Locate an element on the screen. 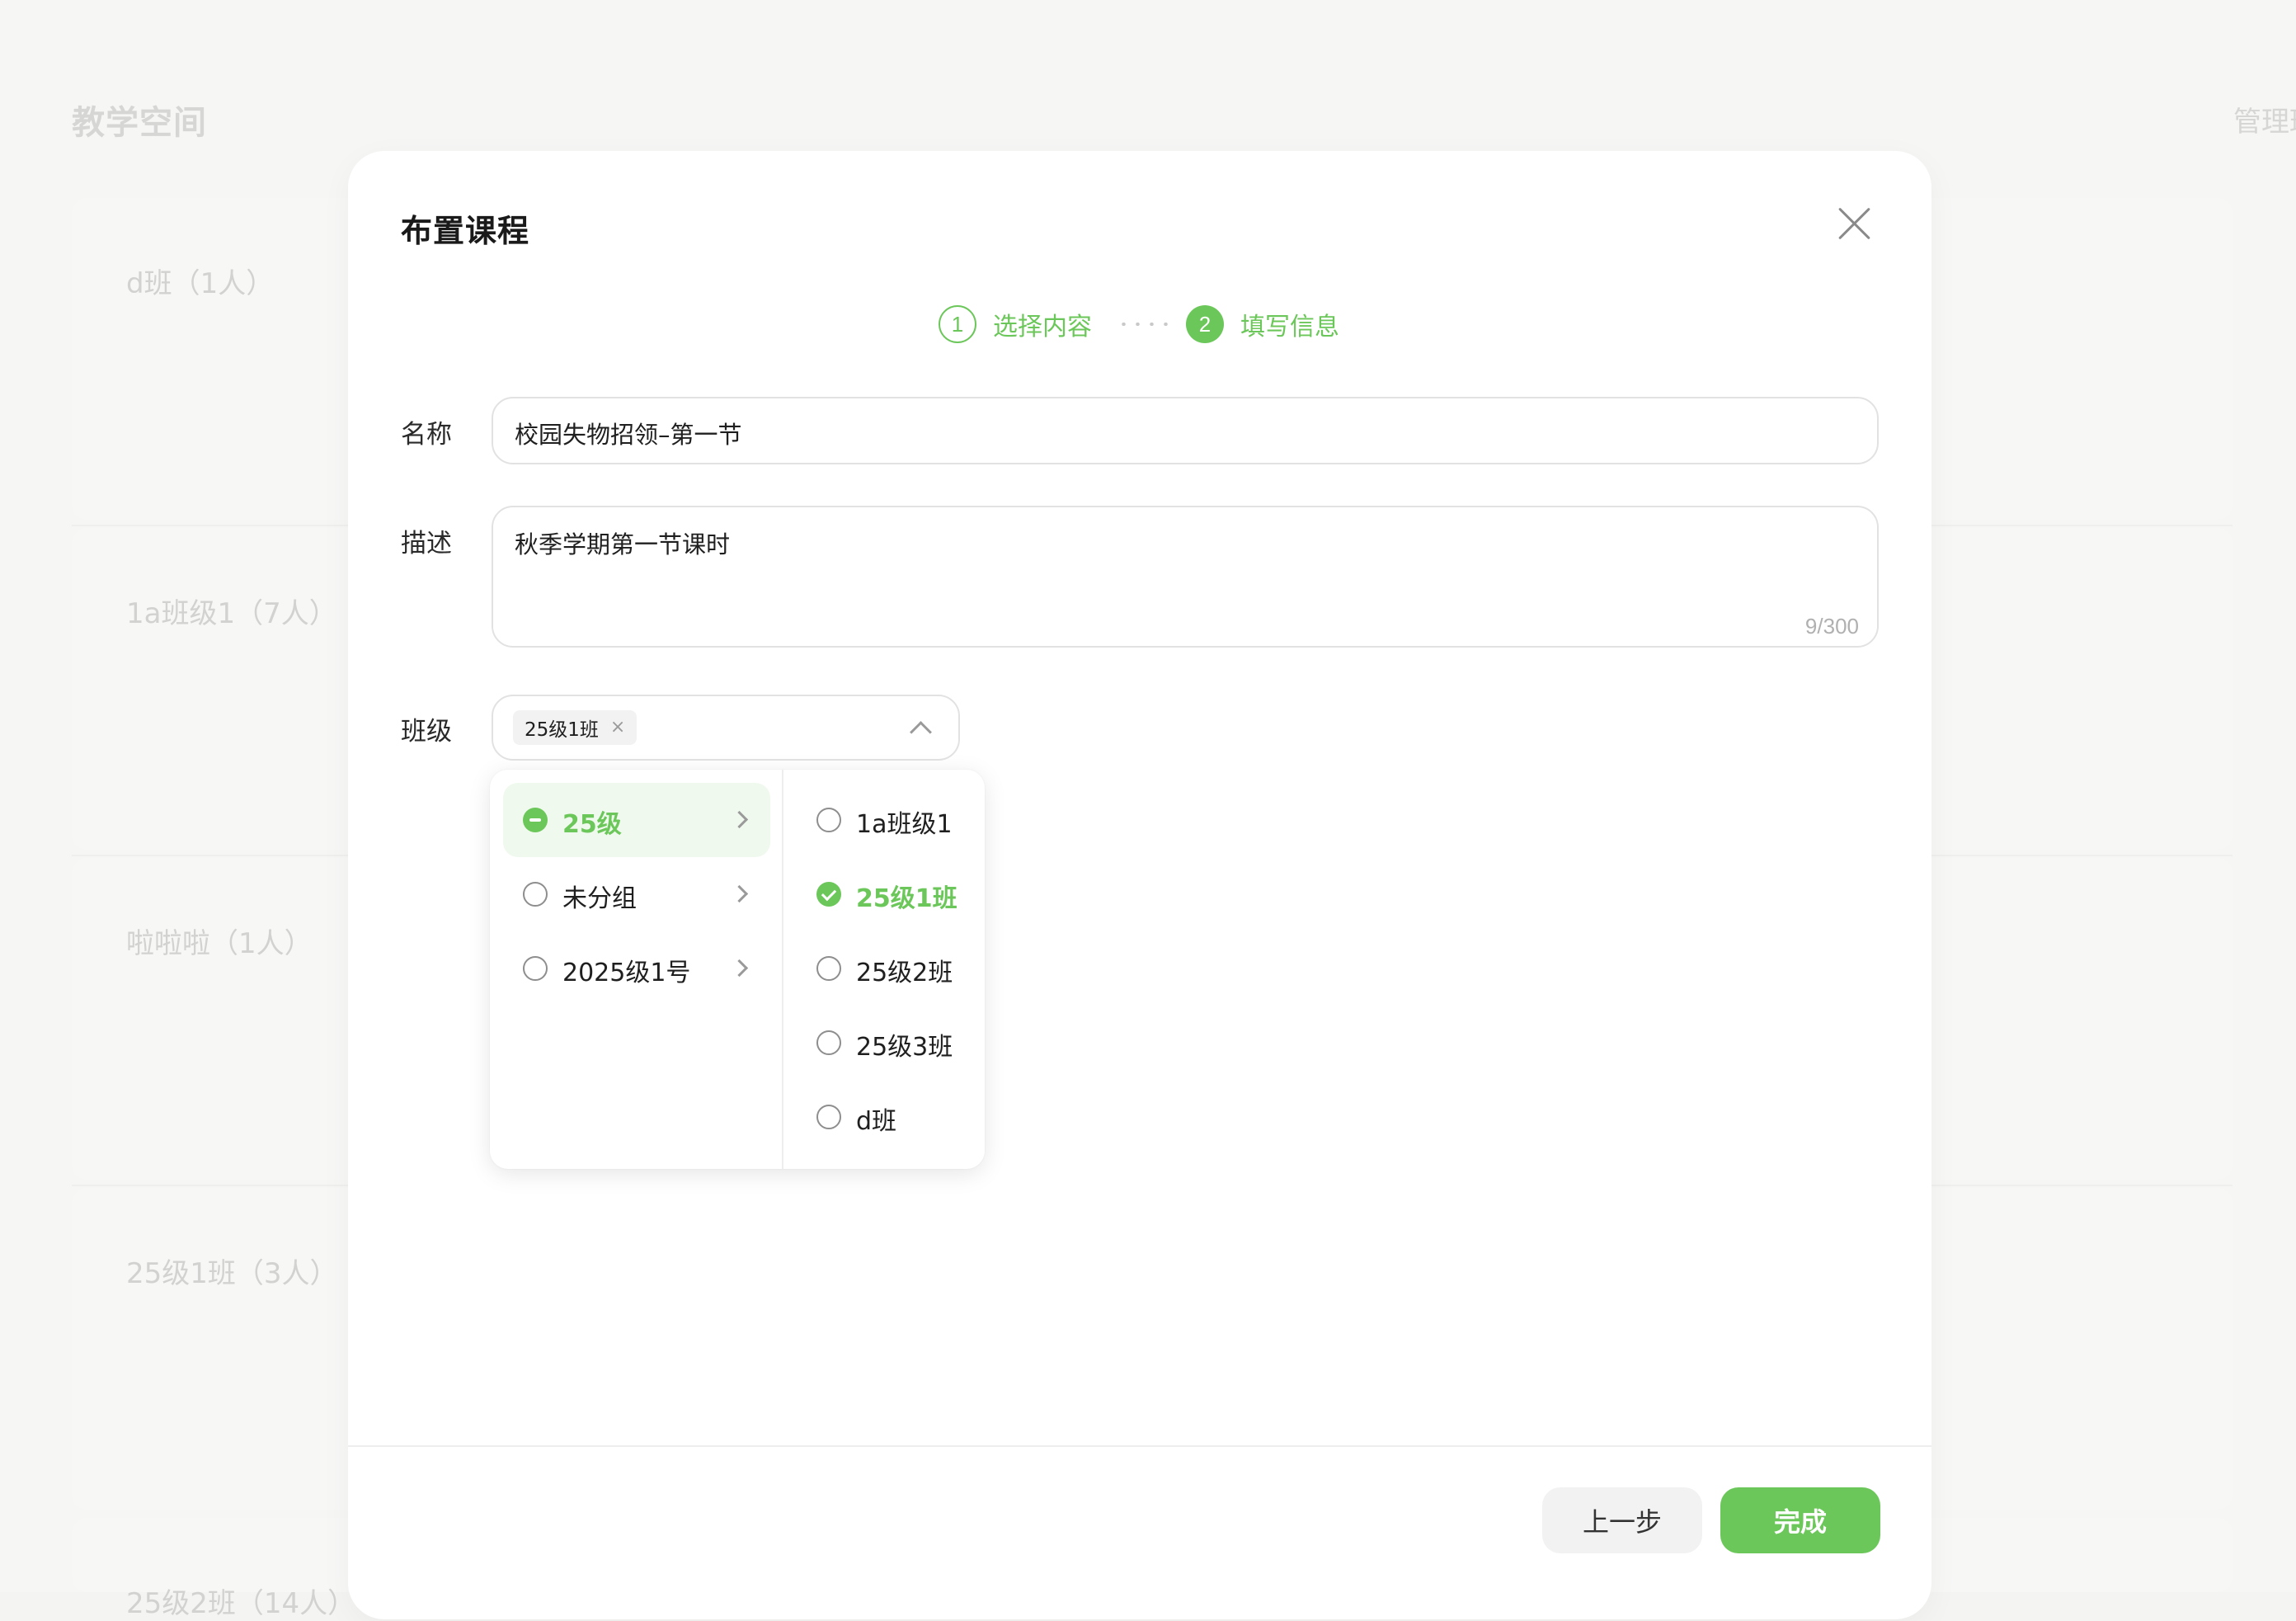 Image resolution: width=2296 pixels, height=1621 pixels. close-icon is located at coordinates (1855, 223).